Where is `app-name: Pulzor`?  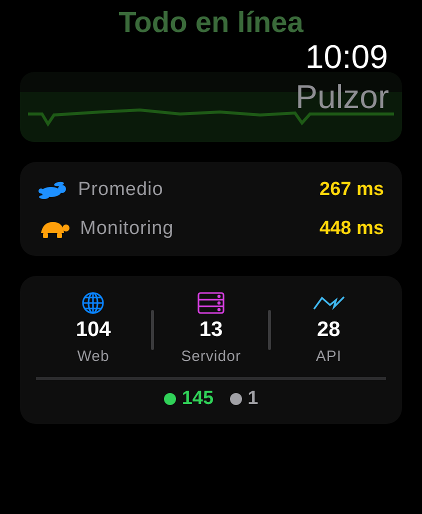 app-name: Pulzor is located at coordinates (342, 97).